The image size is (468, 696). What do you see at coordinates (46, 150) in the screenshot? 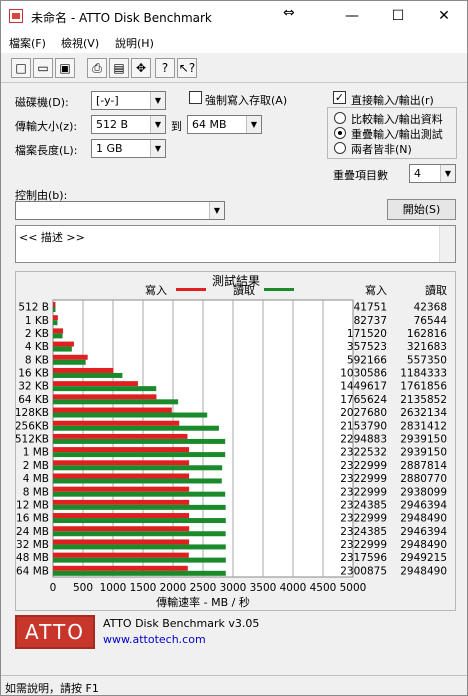
I see `file-length-label: 檔案長度(L):` at bounding box center [46, 150].